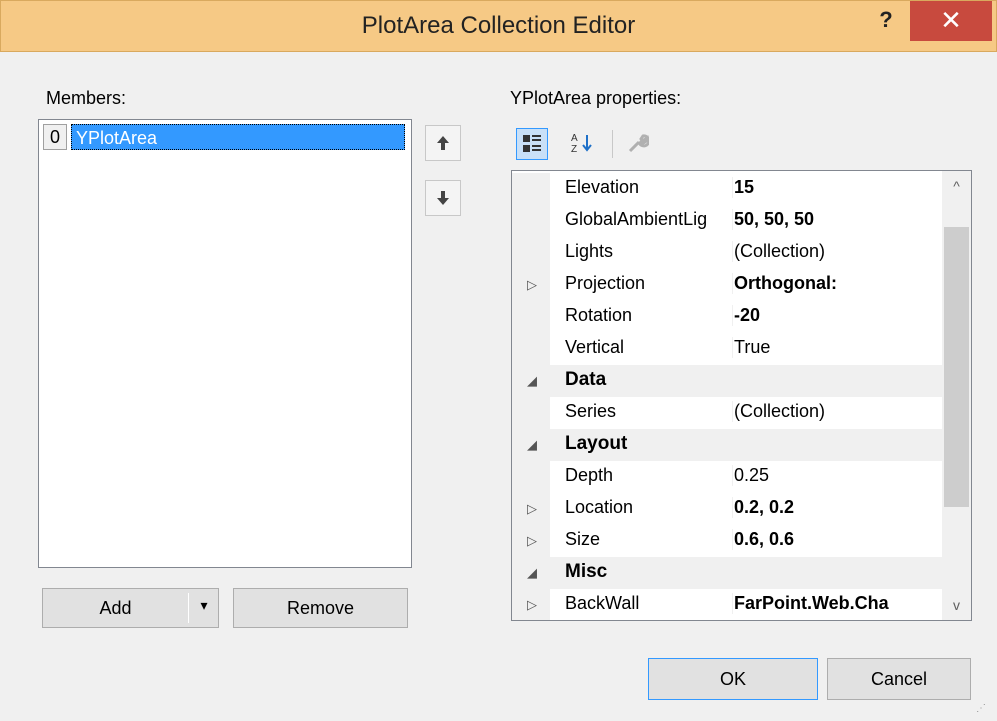  What do you see at coordinates (727, 445) in the screenshot?
I see `category-row: ◢ Layout` at bounding box center [727, 445].